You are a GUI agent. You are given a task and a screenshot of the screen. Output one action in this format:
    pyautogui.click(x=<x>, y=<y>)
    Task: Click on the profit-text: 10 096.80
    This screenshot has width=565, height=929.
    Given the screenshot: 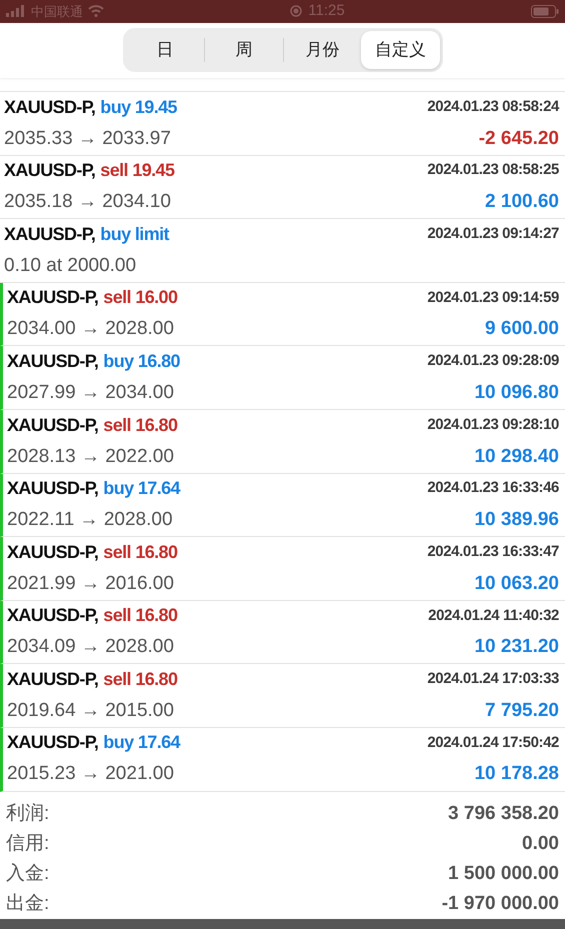 What is the action you would take?
    pyautogui.click(x=516, y=392)
    